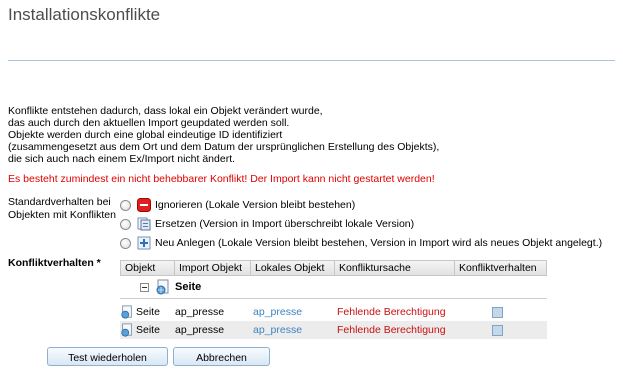 Image resolution: width=623 pixels, height=383 pixels. What do you see at coordinates (54, 263) in the screenshot?
I see `conflict-behavior-label: Konfliktverhalten *` at bounding box center [54, 263].